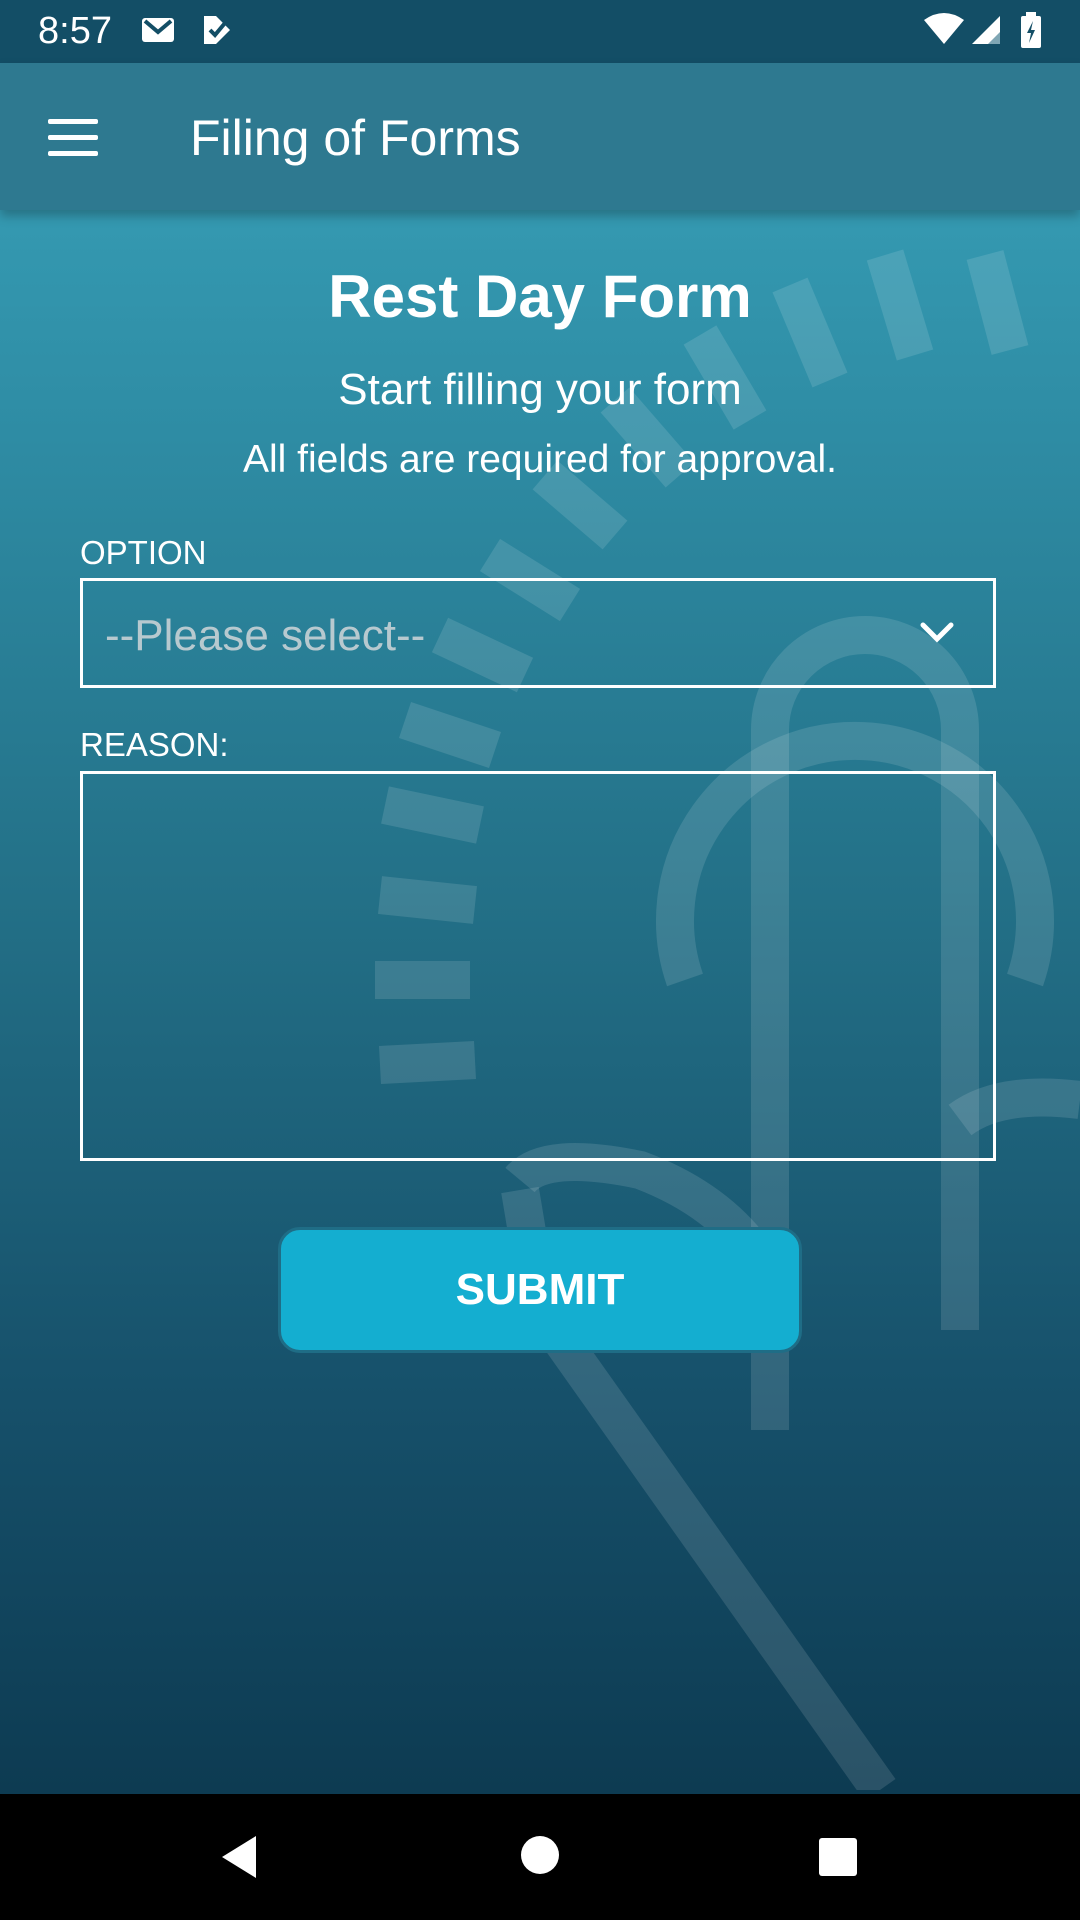 The width and height of the screenshot is (1080, 1920). I want to click on hamburger-menu-icon, so click(73, 138).